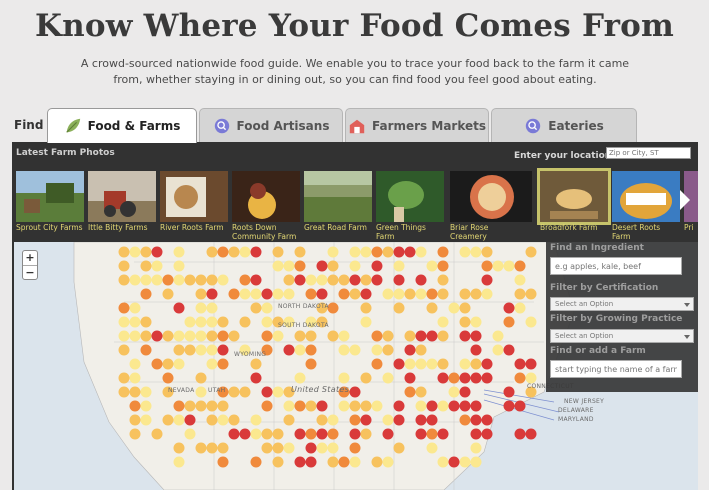  Describe the element at coordinates (648, 153) in the screenshot. I see `location-input` at that location.